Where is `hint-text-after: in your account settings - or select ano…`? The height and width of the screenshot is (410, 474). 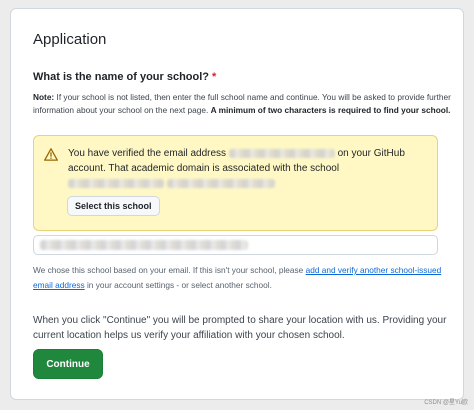 hint-text-after: in your account settings - or select ano… is located at coordinates (178, 285).